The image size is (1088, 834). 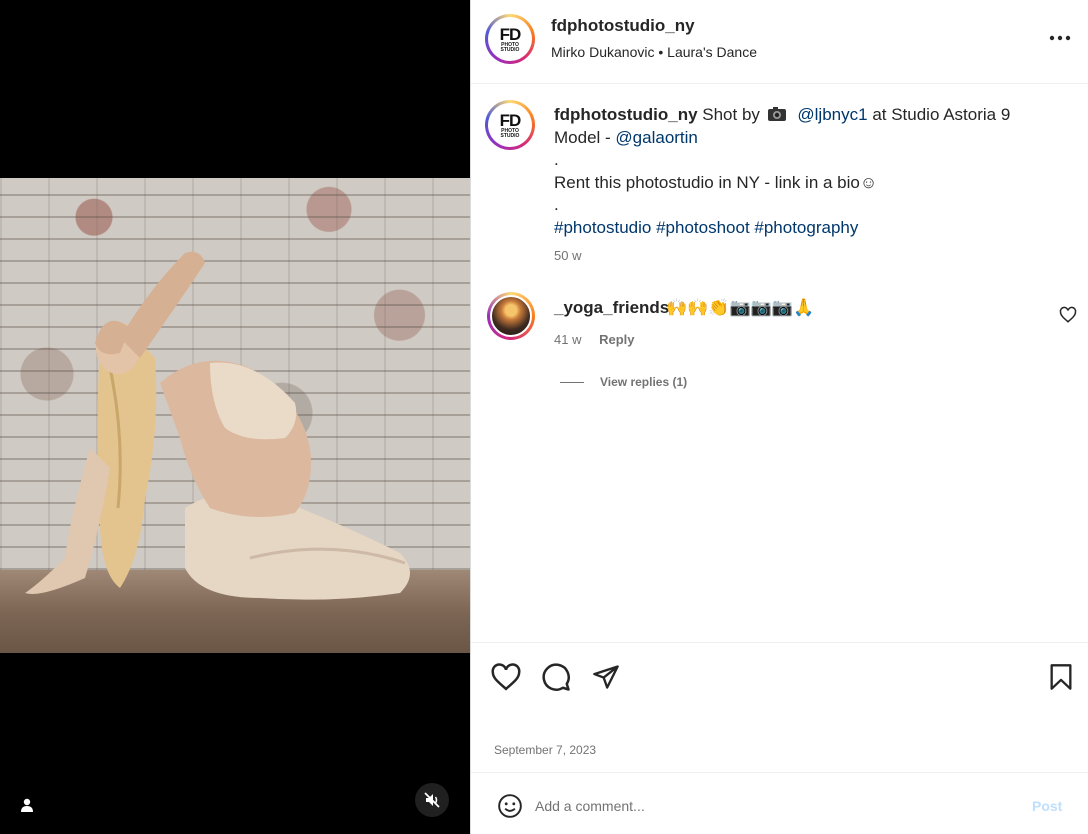 I want to click on audio-attribution: Mirko Dukanovic • Laura's Dance, so click(x=654, y=52).